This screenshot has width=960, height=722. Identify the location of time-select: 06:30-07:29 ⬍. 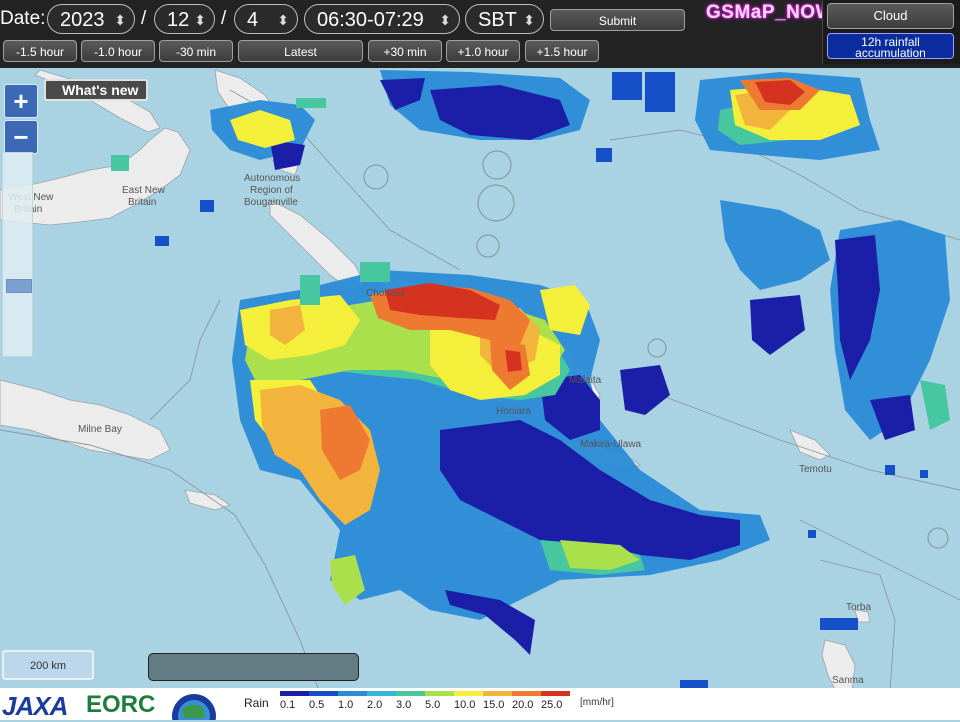
(382, 19).